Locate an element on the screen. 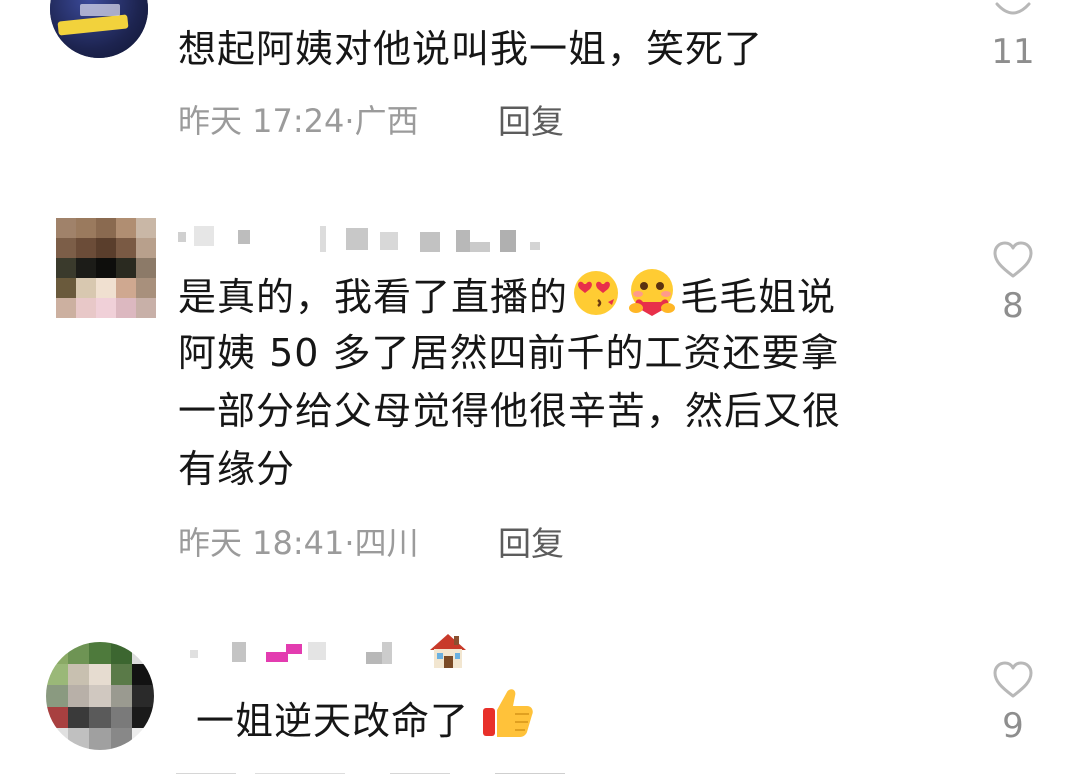 Image resolution: width=1080 pixels, height=774 pixels. like-count: 8 is located at coordinates (1013, 306).